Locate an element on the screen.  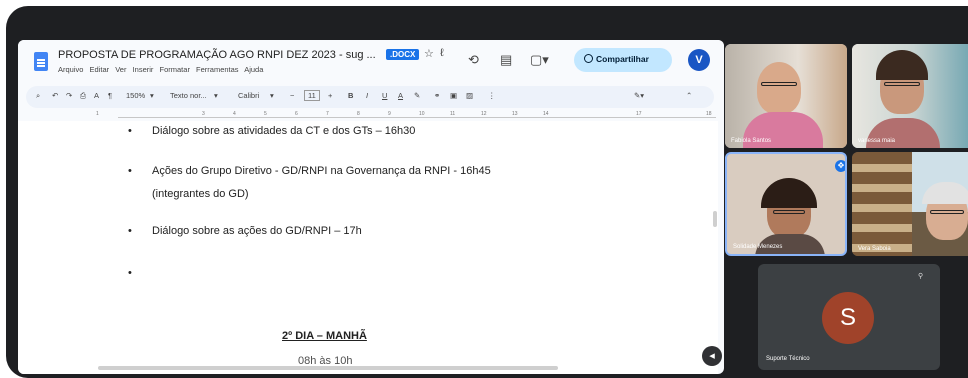
participant-name: Fabiola Santos is located at coordinates (751, 141).